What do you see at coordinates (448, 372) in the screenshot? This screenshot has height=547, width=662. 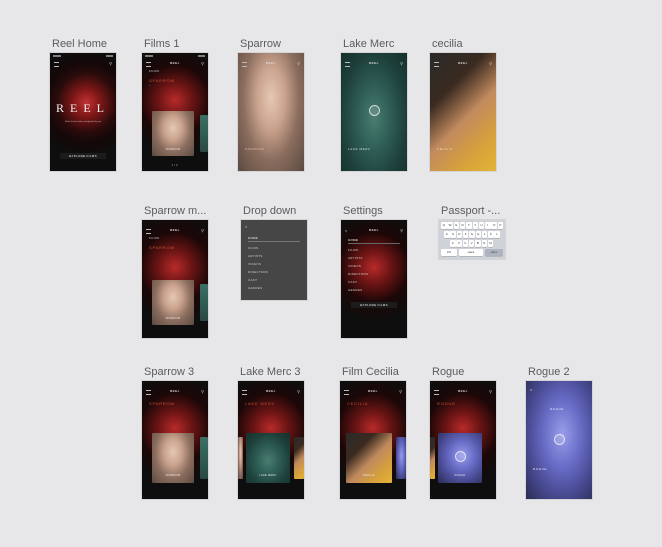 I see `artboard-label: Rogue` at bounding box center [448, 372].